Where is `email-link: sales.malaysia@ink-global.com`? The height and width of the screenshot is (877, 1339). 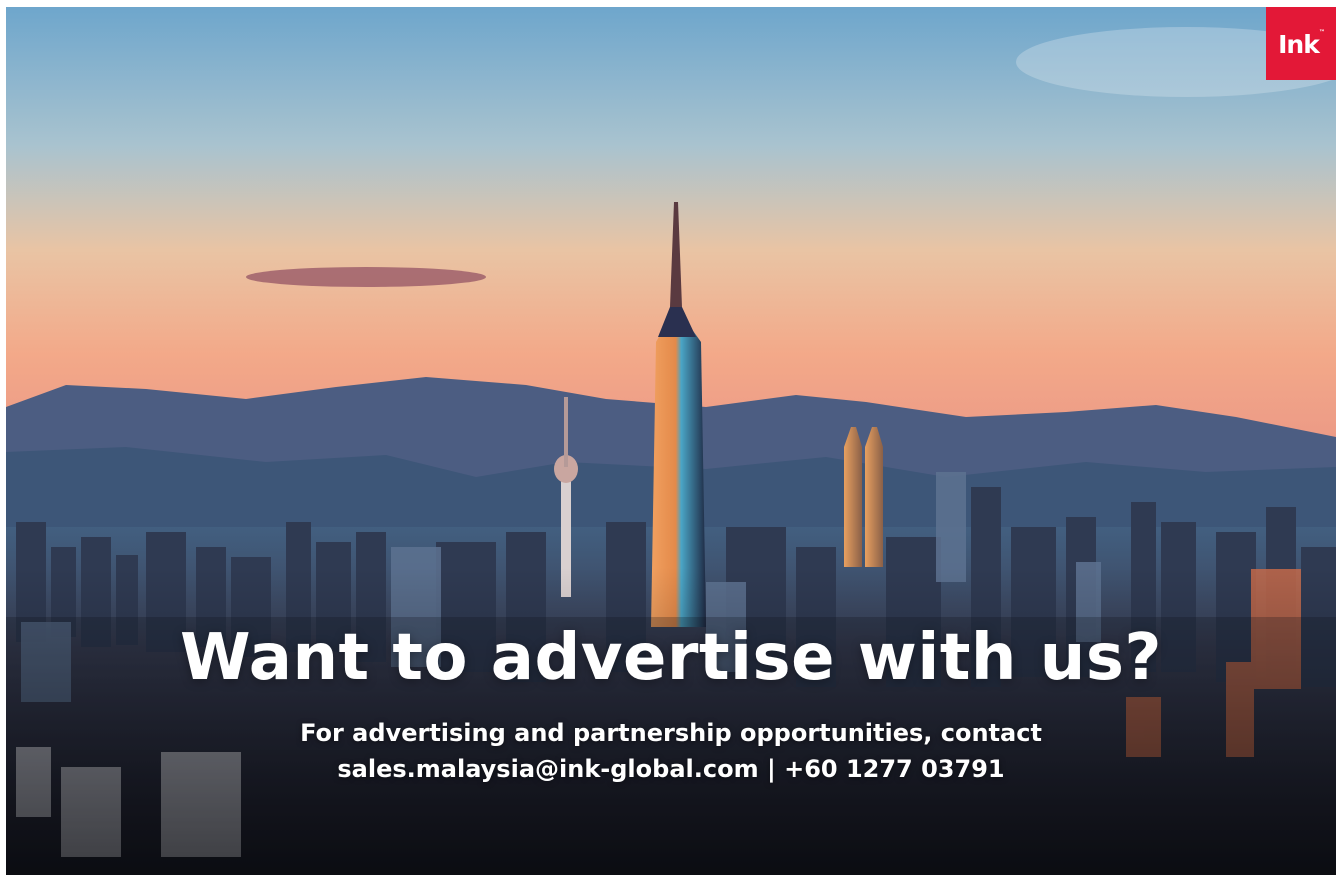
email-link: sales.malaysia@ink-global.com is located at coordinates (547, 769).